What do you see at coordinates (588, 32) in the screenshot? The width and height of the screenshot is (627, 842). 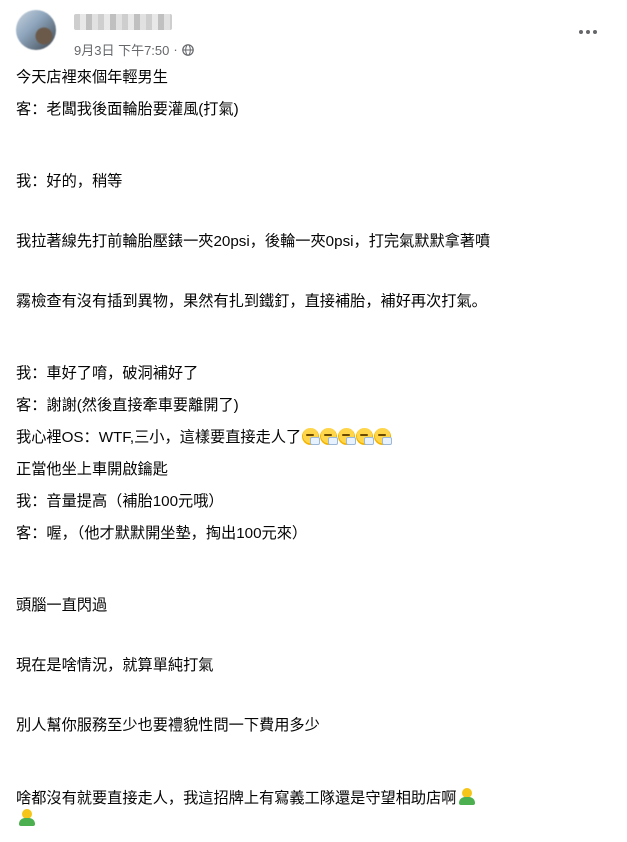 I see `more-horizontal-icon` at bounding box center [588, 32].